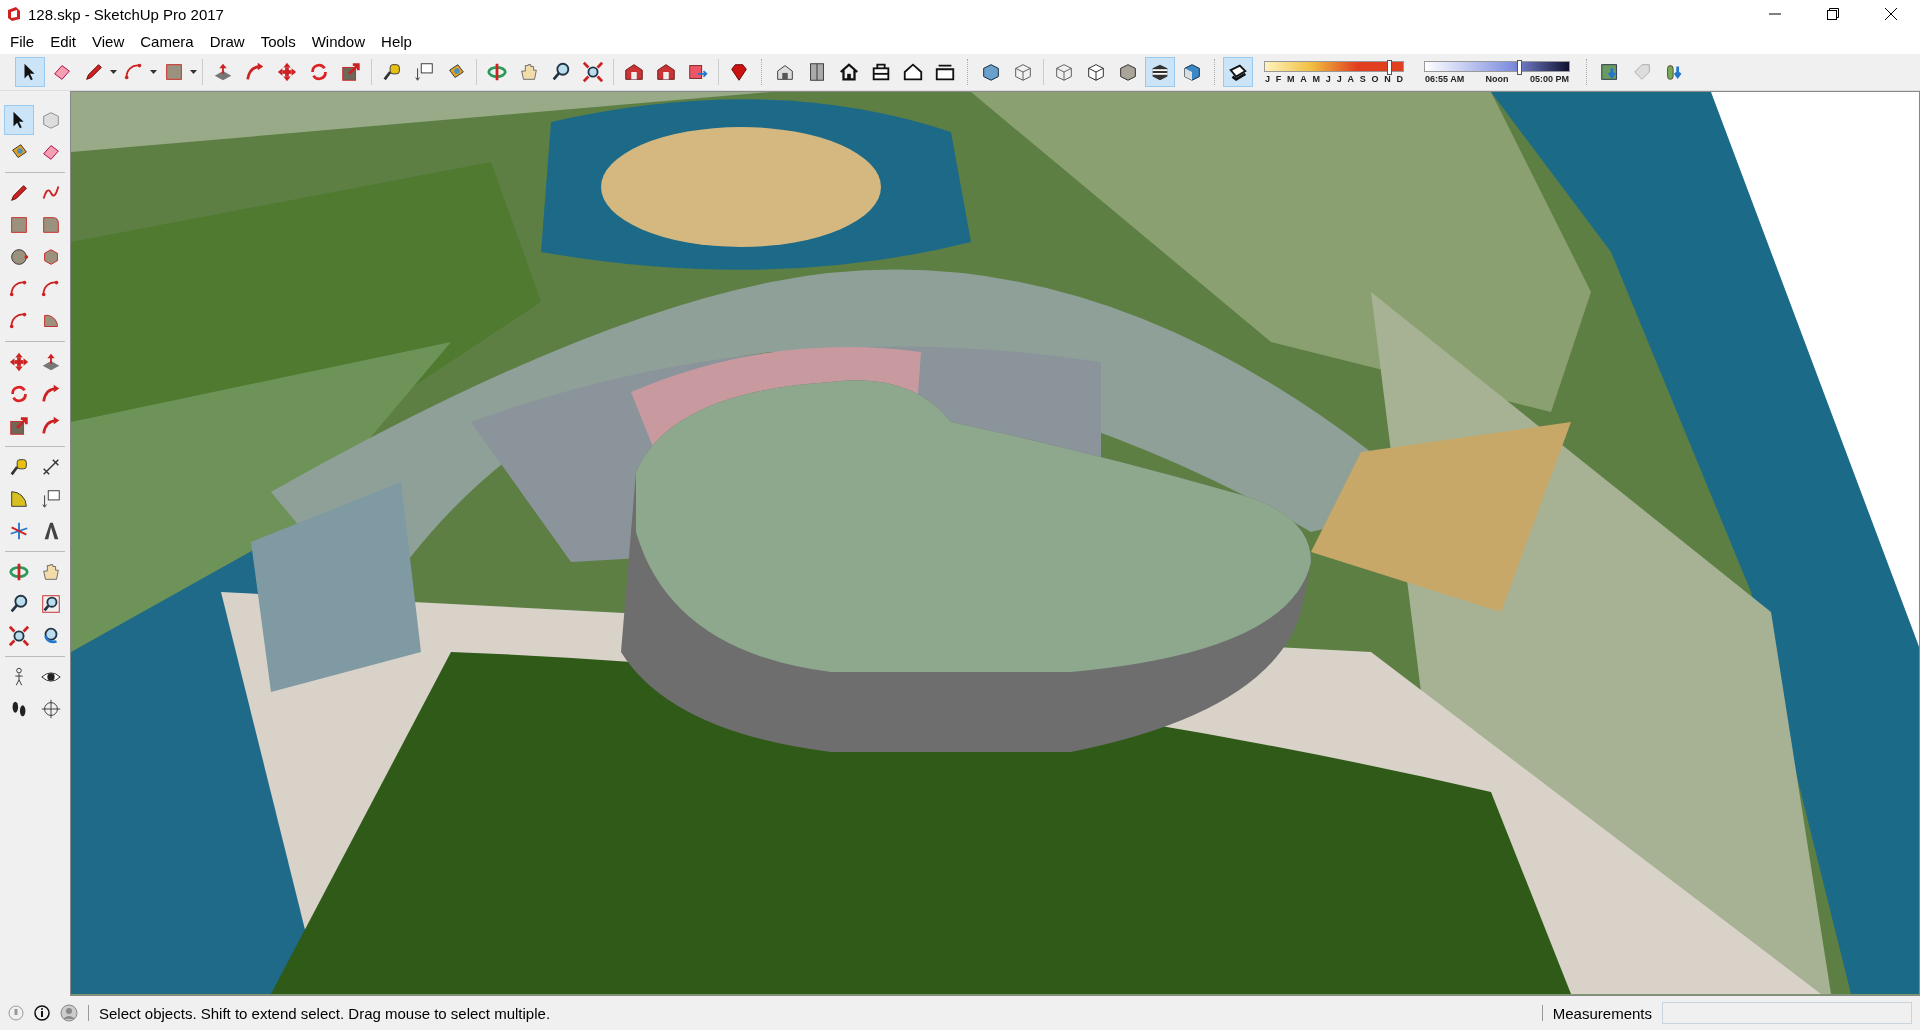 The width and height of the screenshot is (1920, 1030). What do you see at coordinates (991, 72) in the screenshot?
I see `translucent-cube-icon` at bounding box center [991, 72].